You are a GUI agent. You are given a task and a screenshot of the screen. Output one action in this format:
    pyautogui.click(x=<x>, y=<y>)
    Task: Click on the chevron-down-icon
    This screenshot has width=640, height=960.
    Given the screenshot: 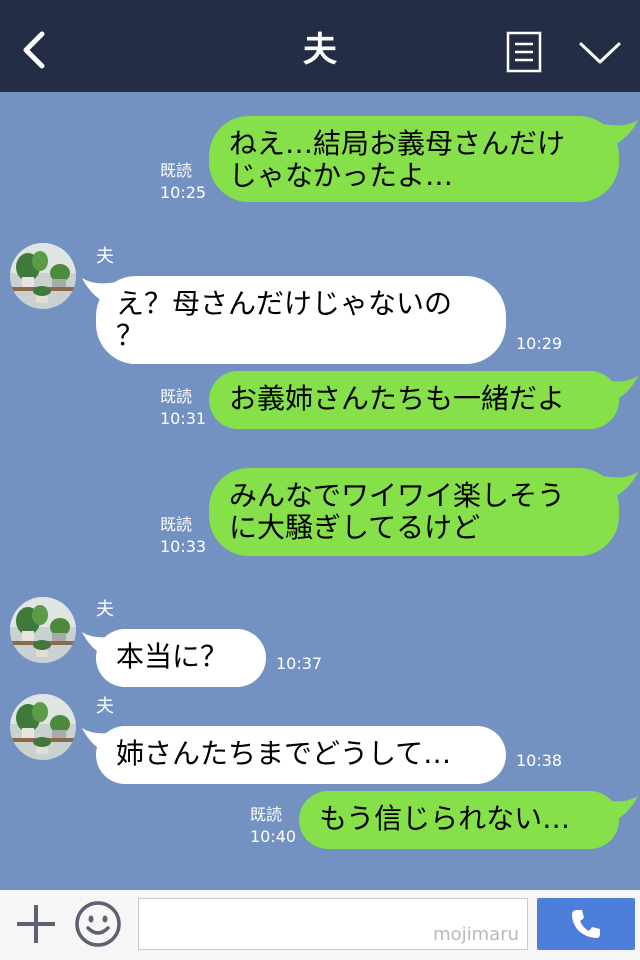 What is the action you would take?
    pyautogui.click(x=600, y=53)
    